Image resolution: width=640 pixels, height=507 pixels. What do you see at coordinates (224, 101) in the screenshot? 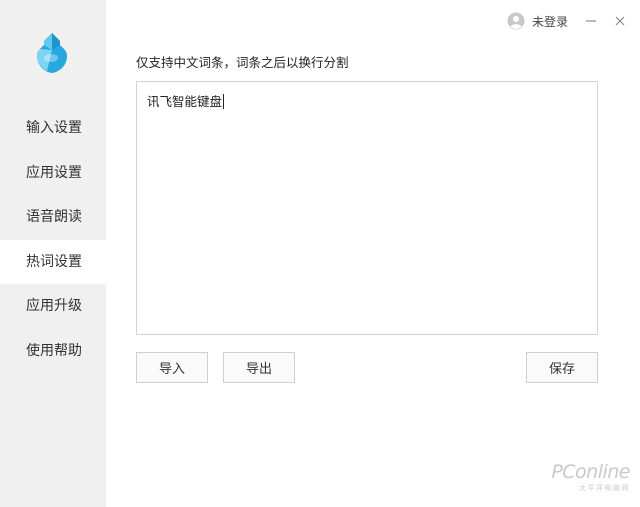
I see `text-caret` at bounding box center [224, 101].